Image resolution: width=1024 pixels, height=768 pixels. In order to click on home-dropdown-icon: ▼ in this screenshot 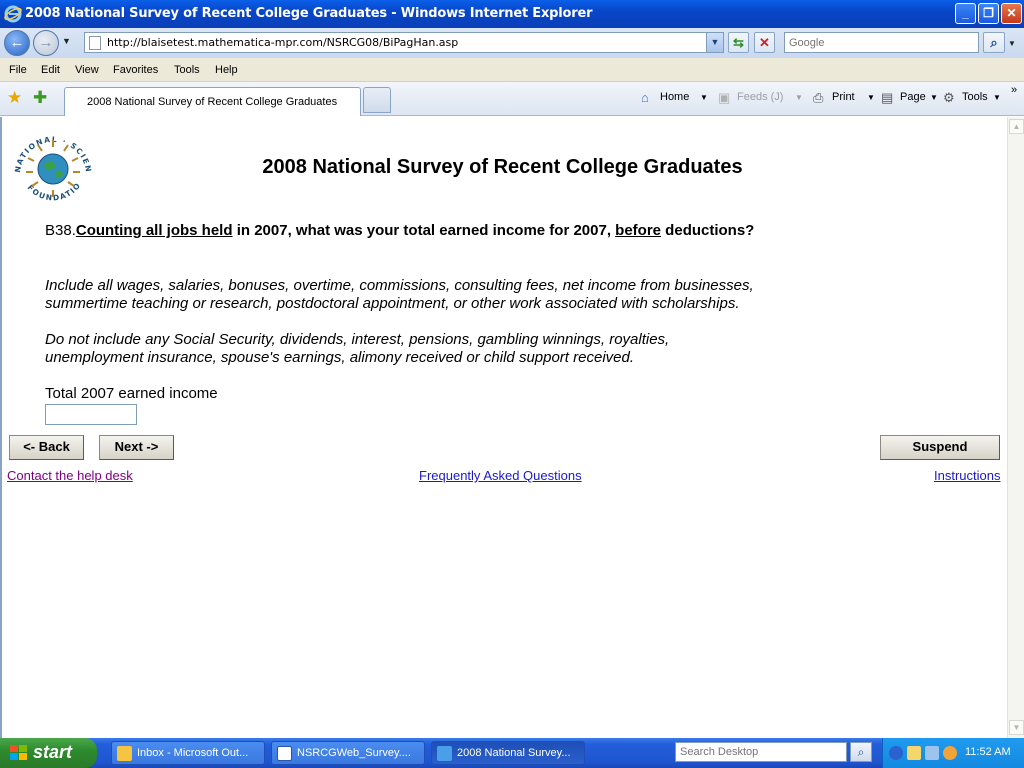, I will do `click(704, 97)`.